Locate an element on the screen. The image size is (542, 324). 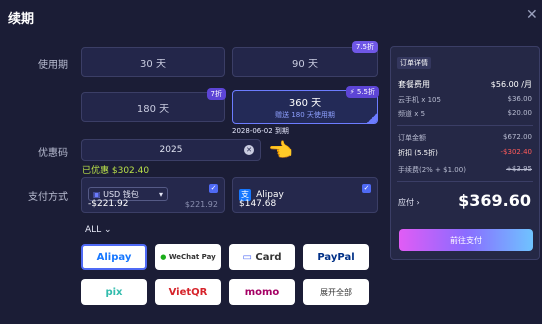
go-pay-button: 前往支付 is located at coordinates (466, 240).